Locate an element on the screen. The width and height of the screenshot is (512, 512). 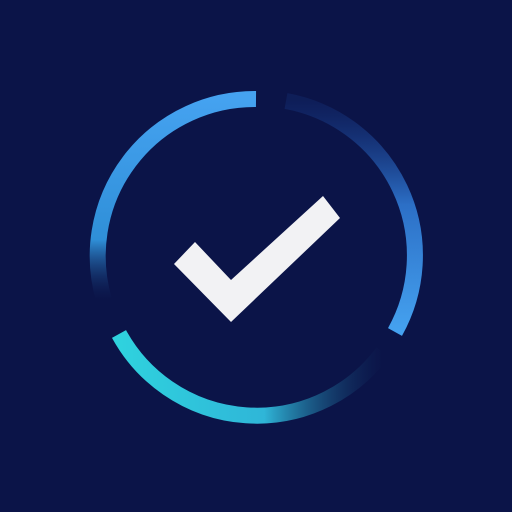
progress-segment-bottom is located at coordinates (250, 377).